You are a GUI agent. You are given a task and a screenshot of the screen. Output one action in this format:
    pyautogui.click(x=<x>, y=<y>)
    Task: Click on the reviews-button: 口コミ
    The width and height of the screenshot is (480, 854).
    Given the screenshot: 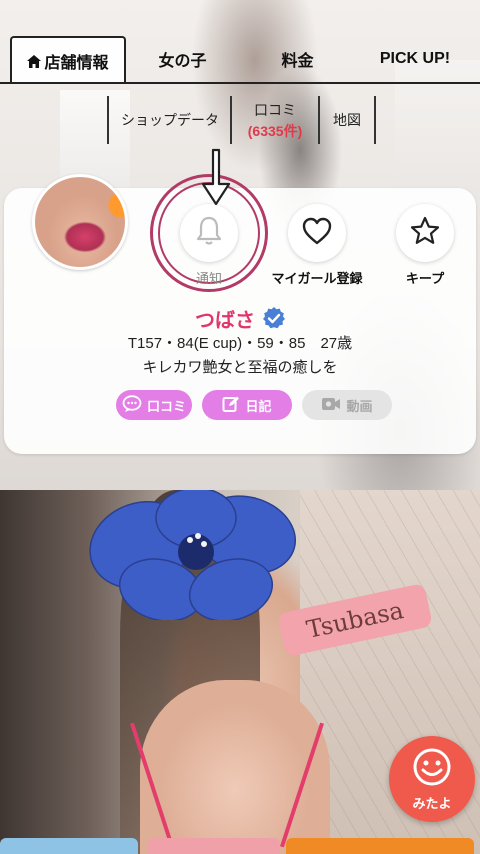 What is the action you would take?
    pyautogui.click(x=154, y=405)
    